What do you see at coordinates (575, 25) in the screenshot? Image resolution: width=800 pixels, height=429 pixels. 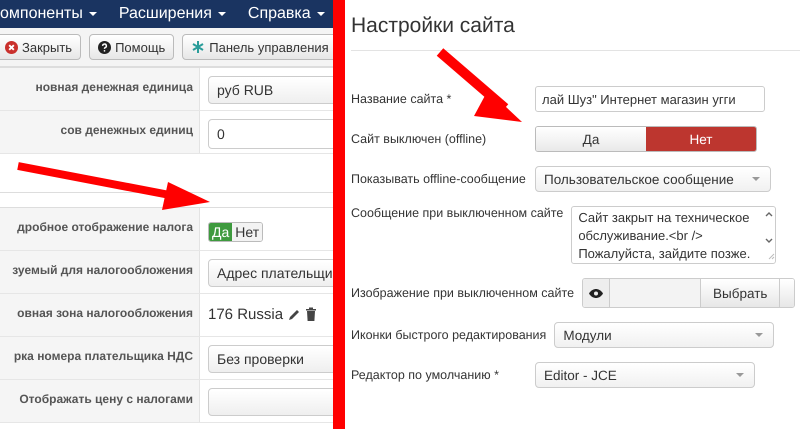 I see `page-title: Настройки сайта` at bounding box center [575, 25].